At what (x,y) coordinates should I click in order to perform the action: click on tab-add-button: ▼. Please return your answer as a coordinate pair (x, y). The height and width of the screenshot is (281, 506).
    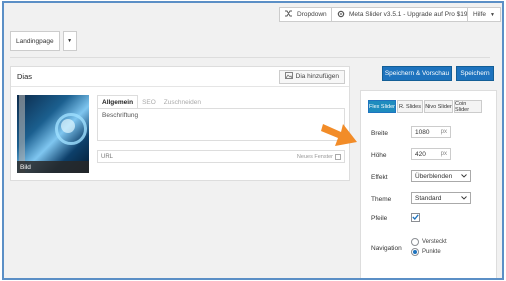
    Looking at the image, I should click on (69, 41).